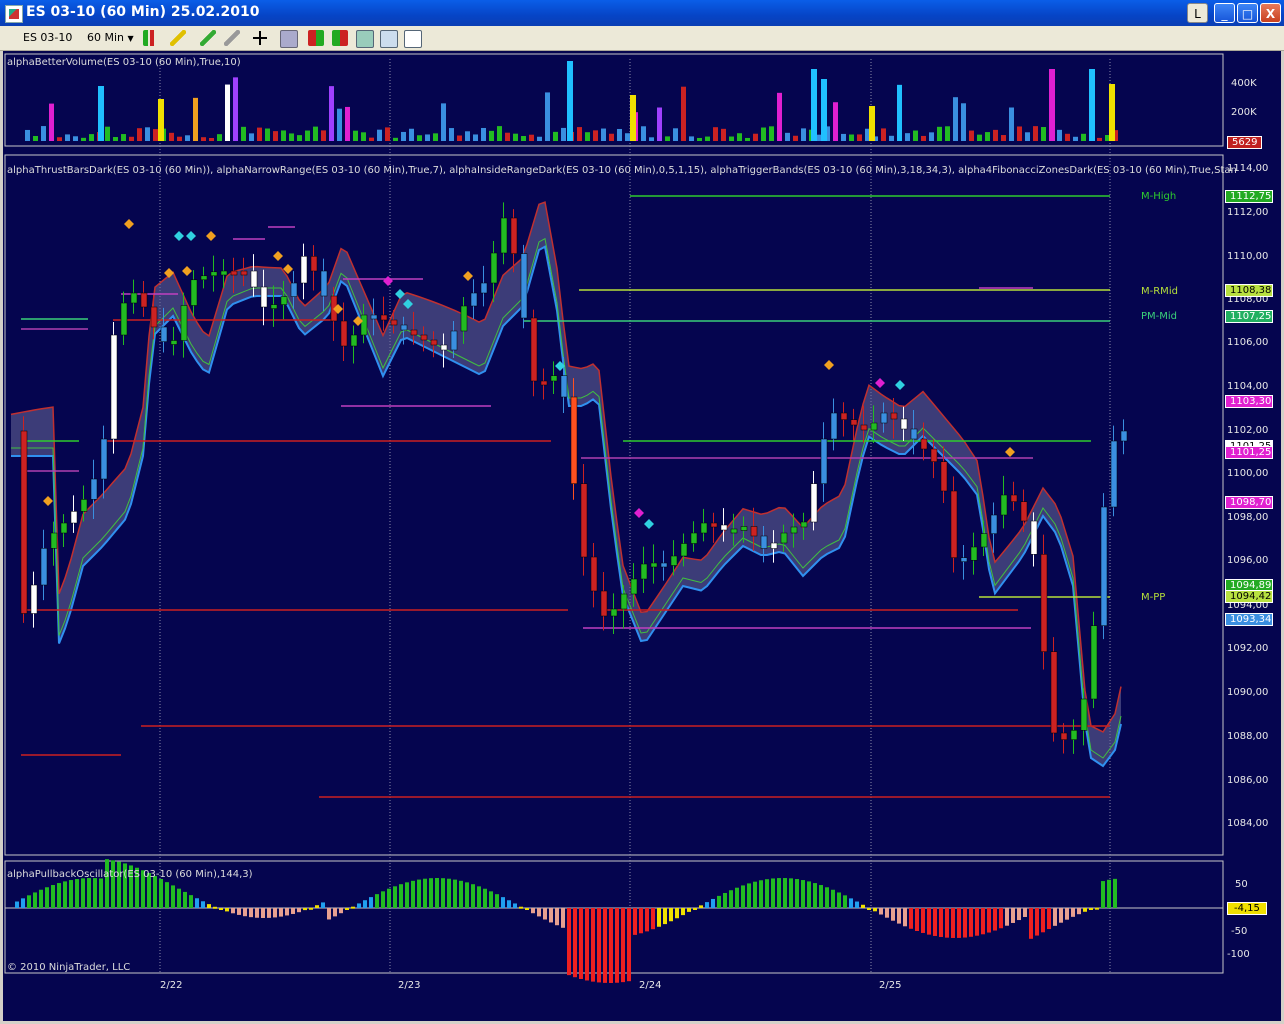 The image size is (1284, 1024). Describe the element at coordinates (151, 38) in the screenshot. I see `bar-style-icon` at that location.